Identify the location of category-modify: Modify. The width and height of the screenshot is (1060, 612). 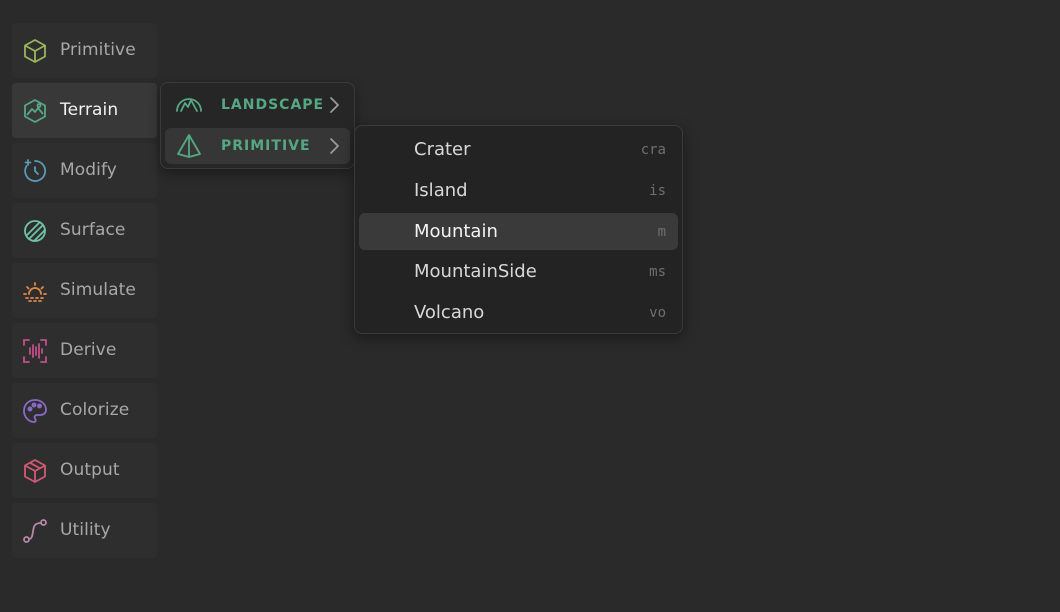
(84, 170).